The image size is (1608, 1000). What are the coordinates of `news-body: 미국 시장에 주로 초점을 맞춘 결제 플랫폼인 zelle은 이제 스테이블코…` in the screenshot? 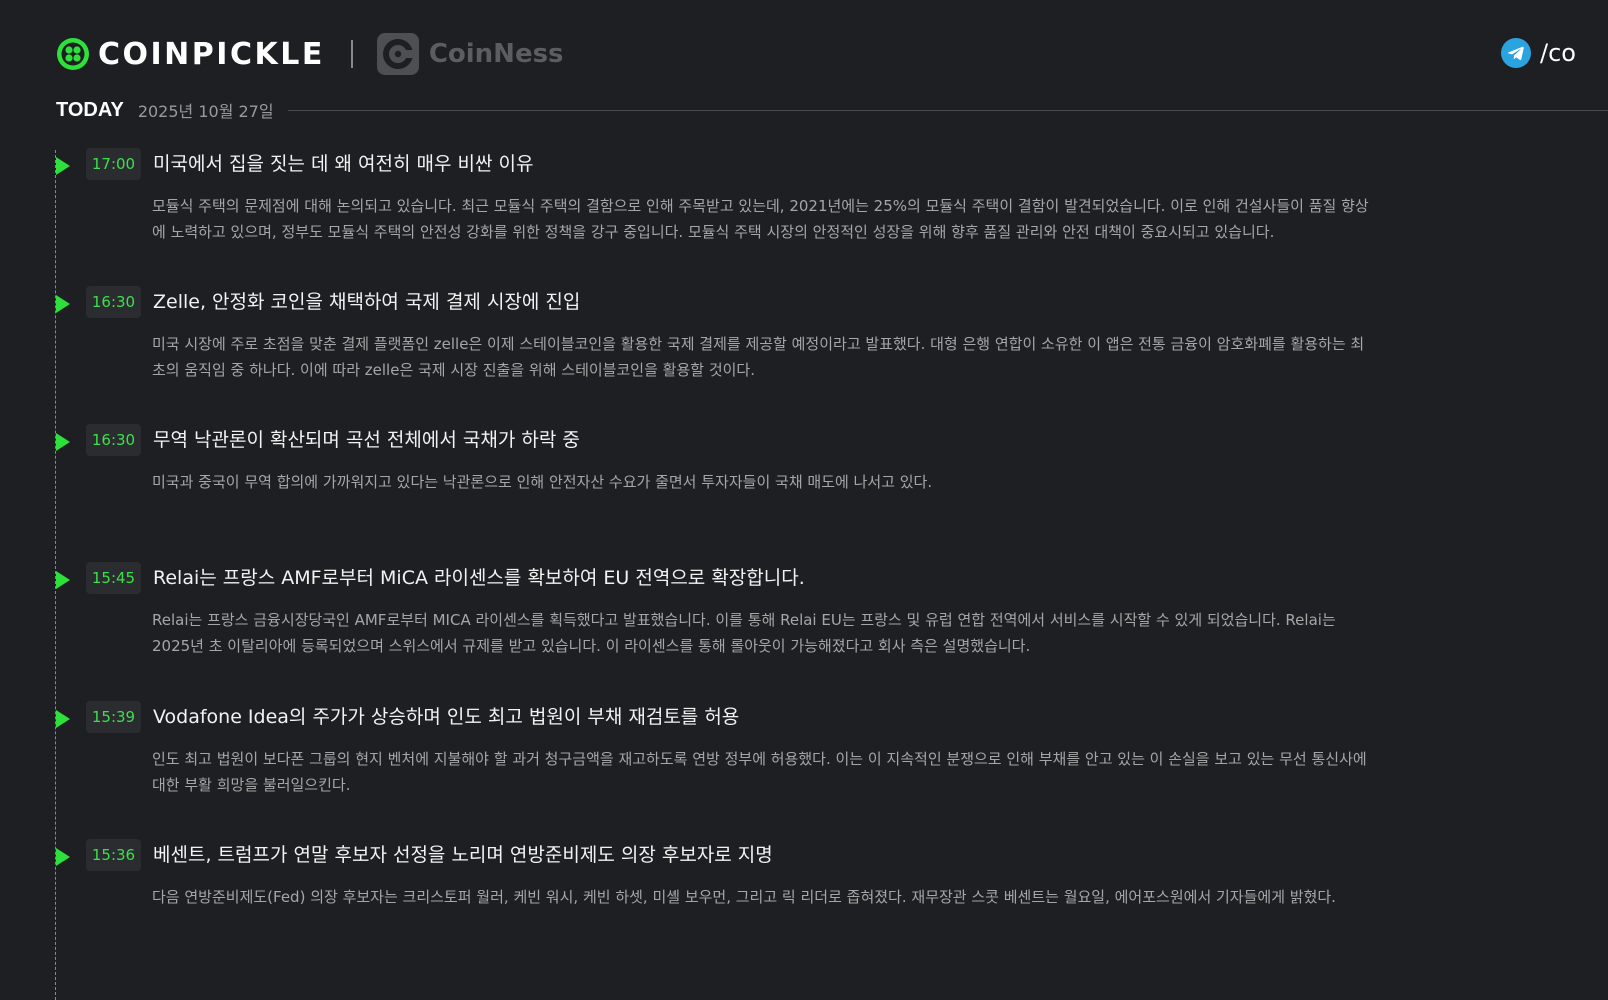 It's located at (758, 357).